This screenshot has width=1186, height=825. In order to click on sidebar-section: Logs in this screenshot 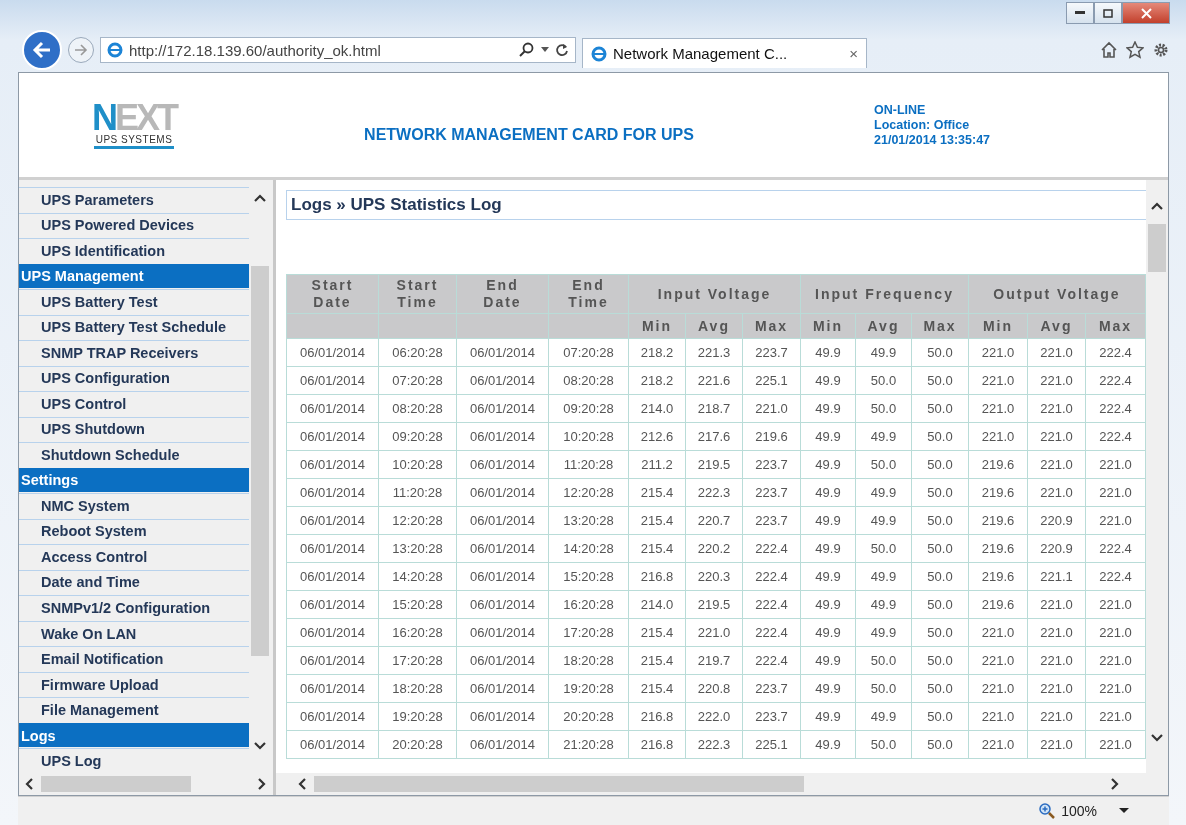, I will do `click(134, 735)`.